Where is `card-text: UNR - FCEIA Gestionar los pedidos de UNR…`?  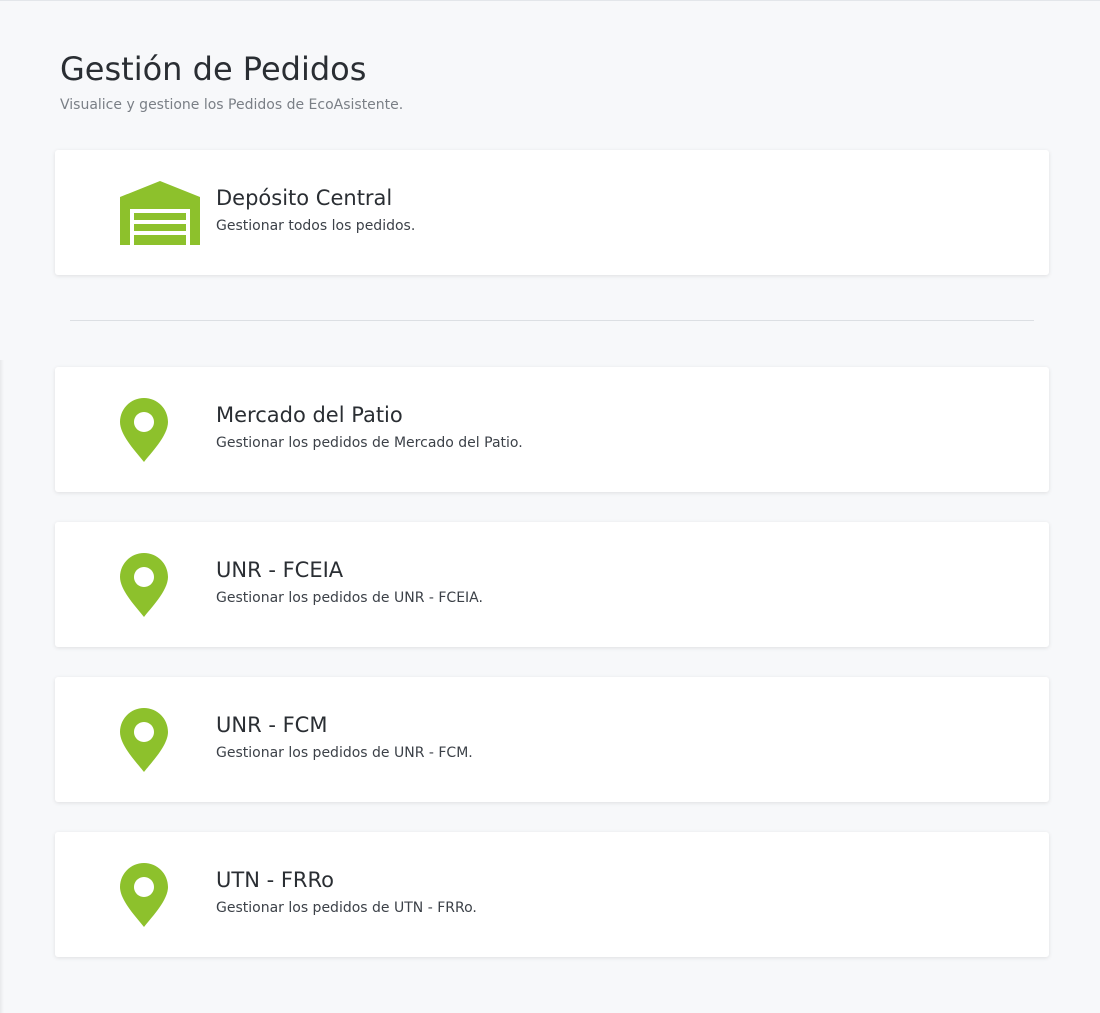
card-text: UNR - FCEIA Gestionar los pedidos de UNR… is located at coordinates (349, 582).